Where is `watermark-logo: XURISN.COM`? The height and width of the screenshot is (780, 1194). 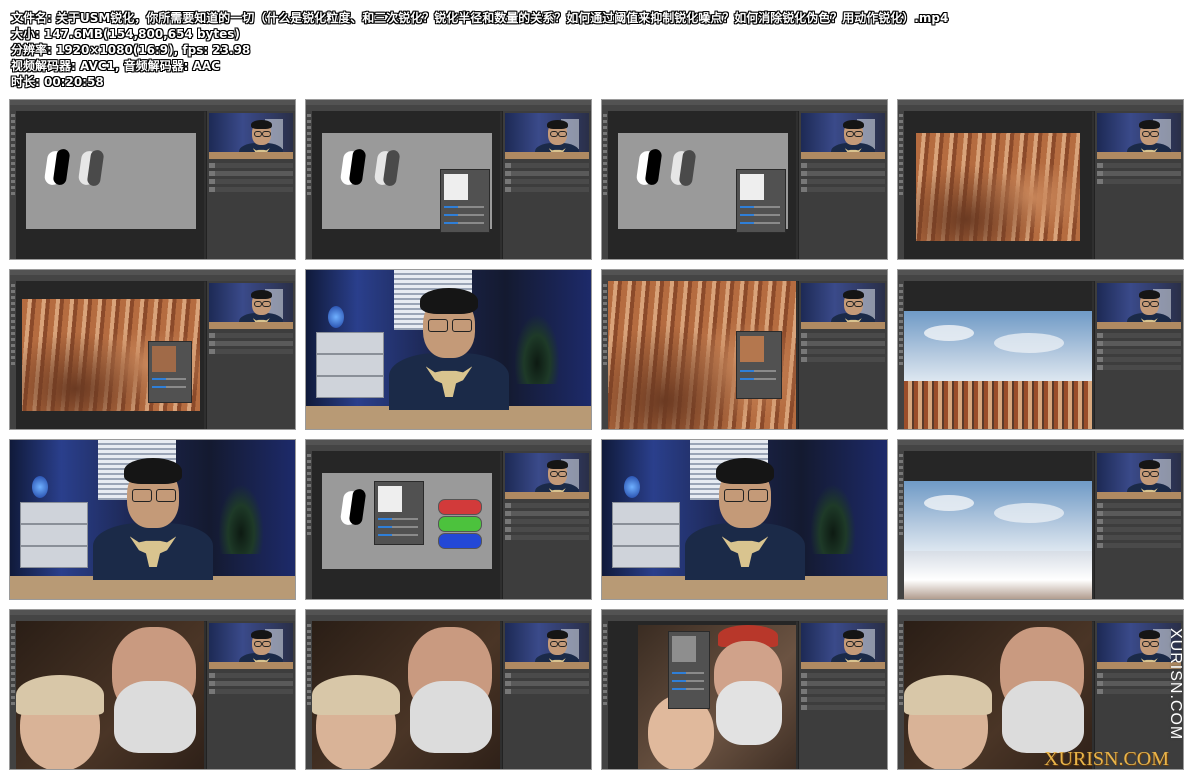 watermark-logo: XURISN.COM is located at coordinates (1107, 759).